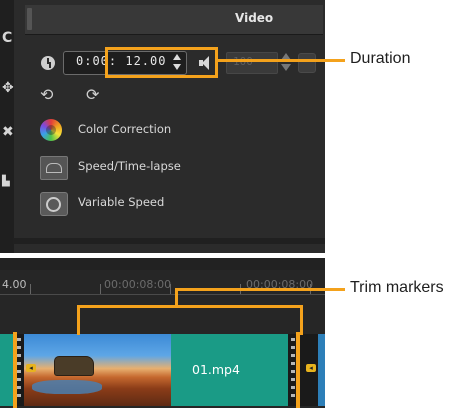  What do you see at coordinates (169, 241) in the screenshot?
I see `panel-divider` at bounding box center [169, 241].